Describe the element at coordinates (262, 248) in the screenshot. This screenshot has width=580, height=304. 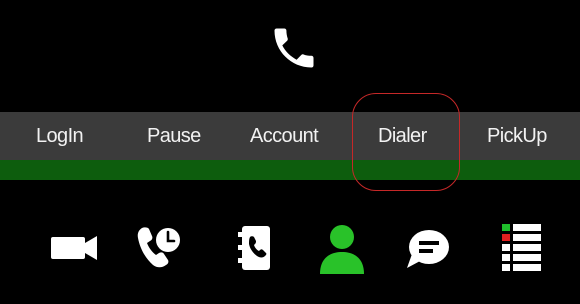
I see `phonebook-icon` at that location.